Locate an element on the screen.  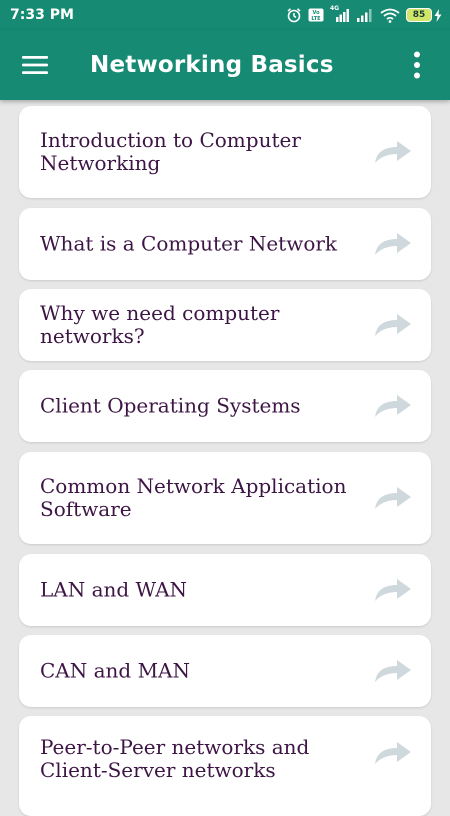
overflow-menu-button is located at coordinates (417, 65).